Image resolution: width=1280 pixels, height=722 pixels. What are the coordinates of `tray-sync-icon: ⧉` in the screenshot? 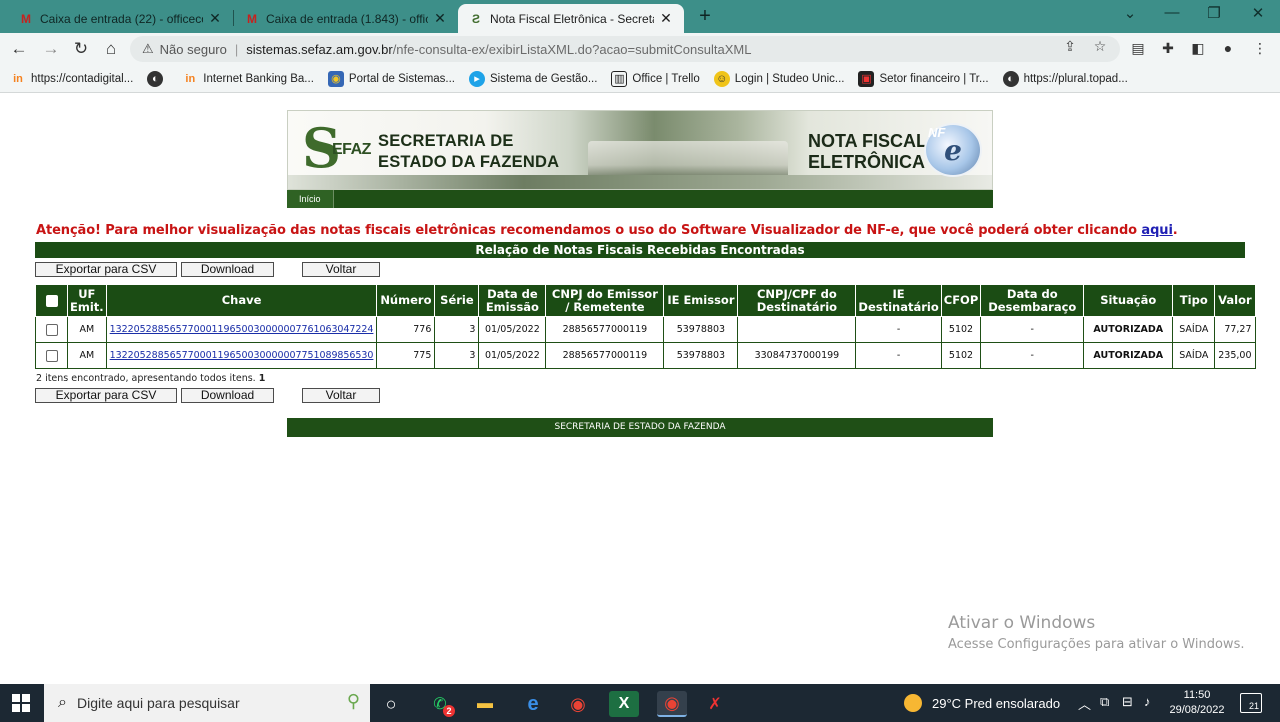 It's located at (1104, 702).